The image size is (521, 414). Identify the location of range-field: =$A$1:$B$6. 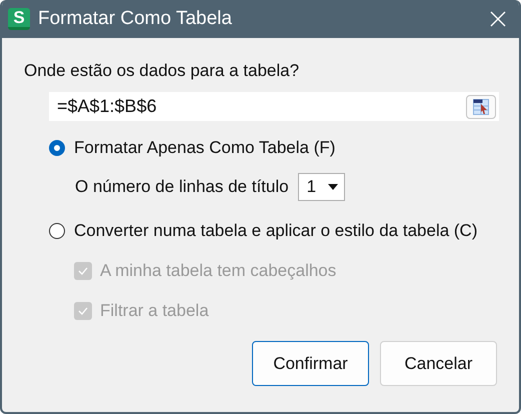
(274, 106).